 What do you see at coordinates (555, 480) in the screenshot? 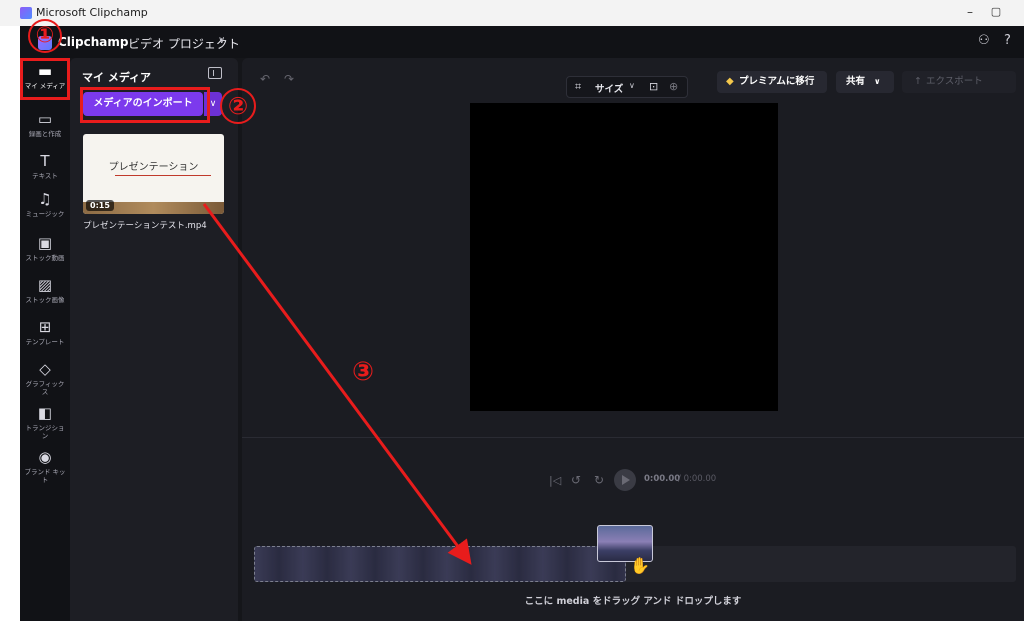
I see `skip-start-icon: |◁` at bounding box center [555, 480].